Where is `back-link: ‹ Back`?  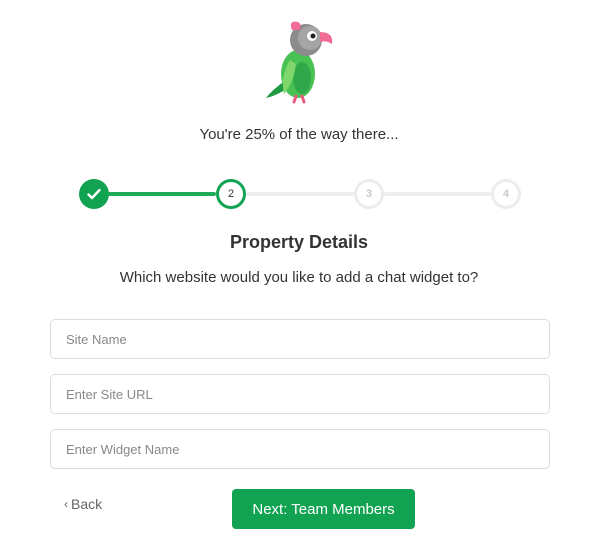 back-link: ‹ Back is located at coordinates (83, 504).